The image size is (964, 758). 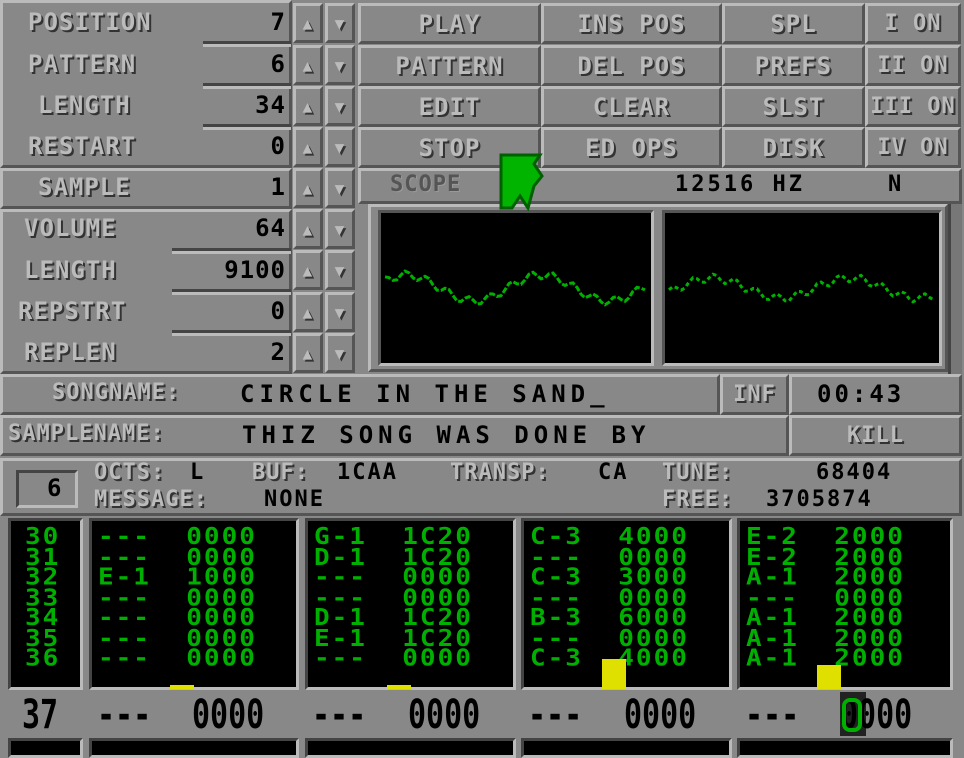 I want to click on scope-label: SCOPE, so click(x=425, y=184).